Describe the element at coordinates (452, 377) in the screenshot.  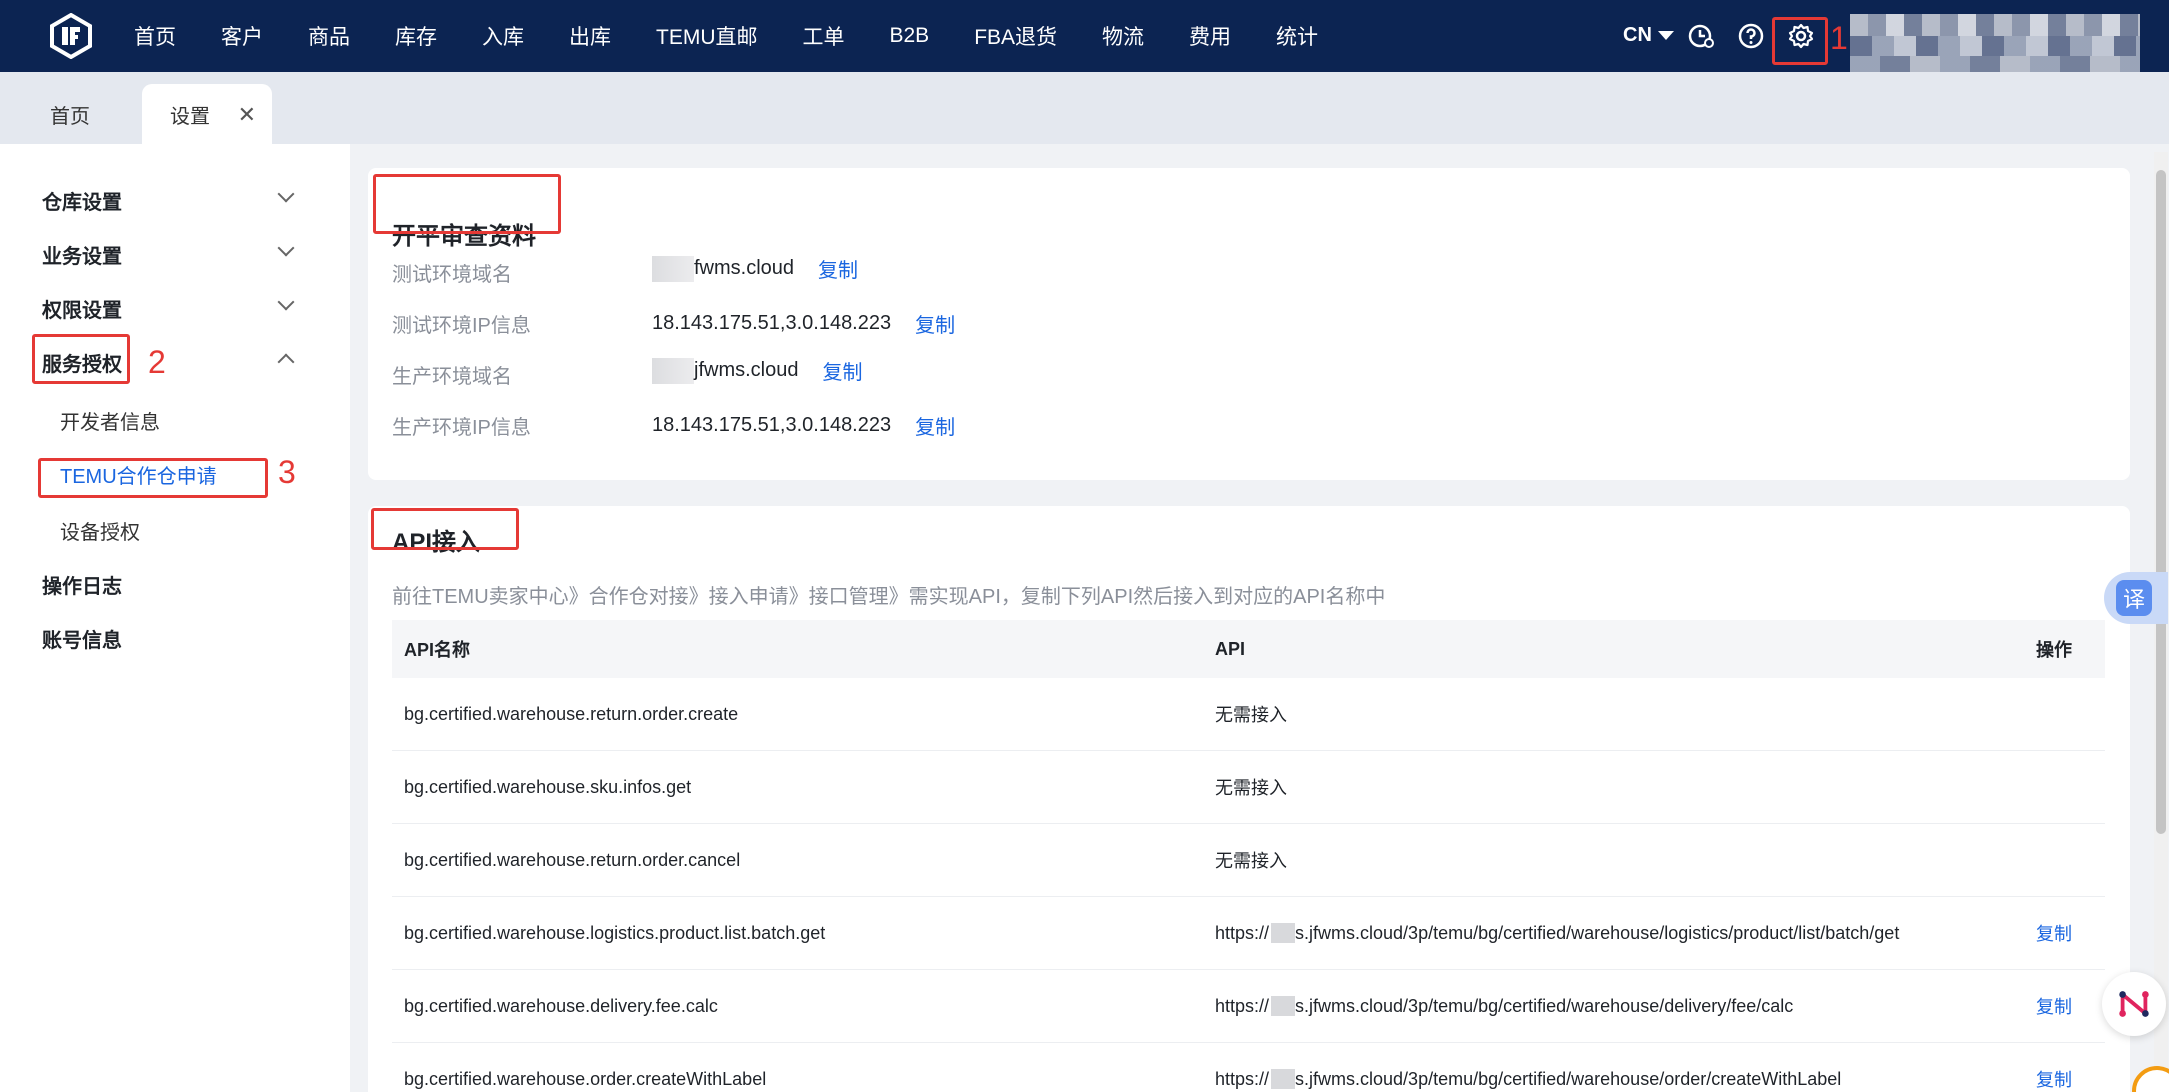
I see `prod-domain-label: 生产环境域名` at that location.